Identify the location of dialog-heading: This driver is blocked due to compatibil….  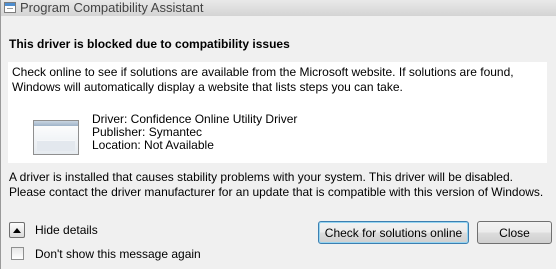
(149, 44).